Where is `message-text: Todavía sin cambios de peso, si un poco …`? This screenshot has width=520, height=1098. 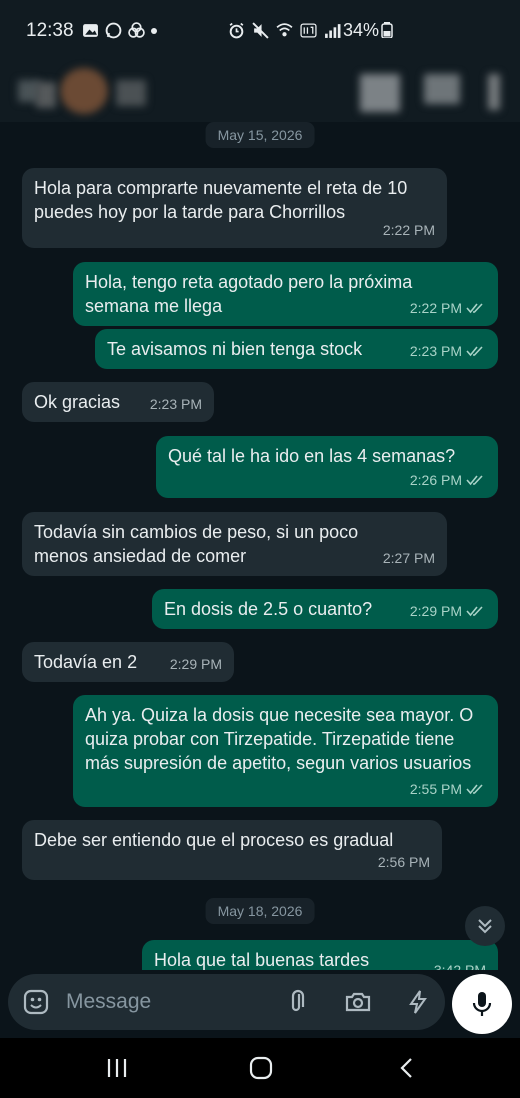
message-text: Todavía sin cambios de peso, si un poco … is located at coordinates (196, 544).